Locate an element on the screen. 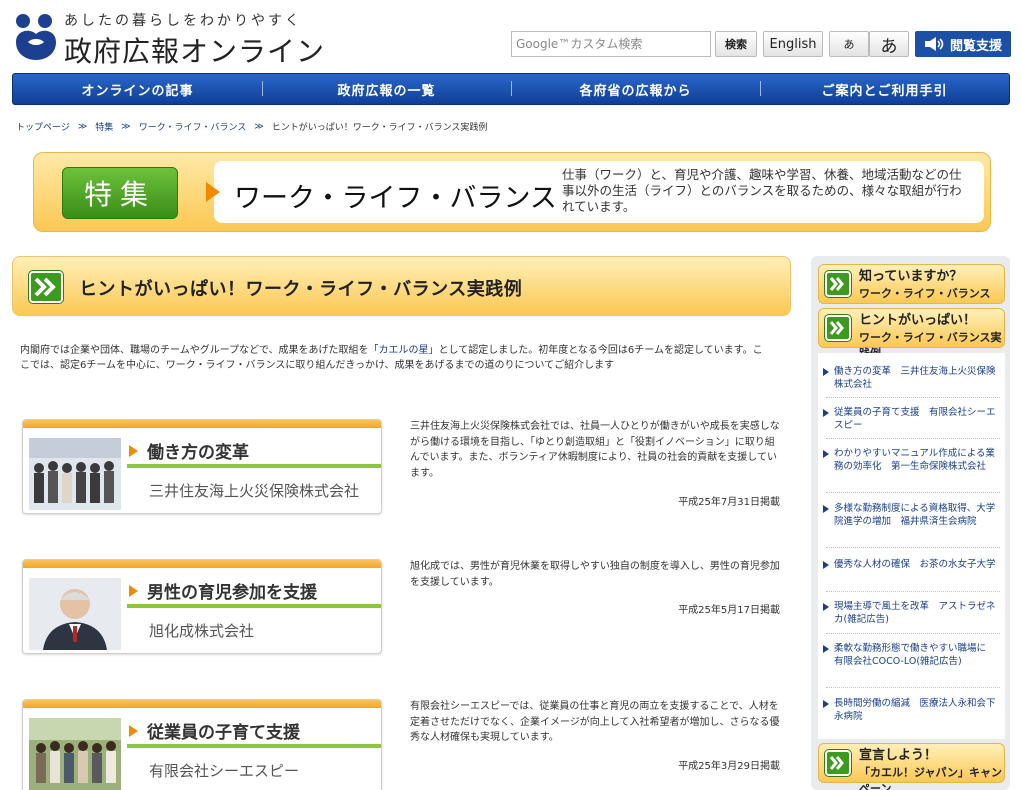  feature-arrow-icon is located at coordinates (213, 192).